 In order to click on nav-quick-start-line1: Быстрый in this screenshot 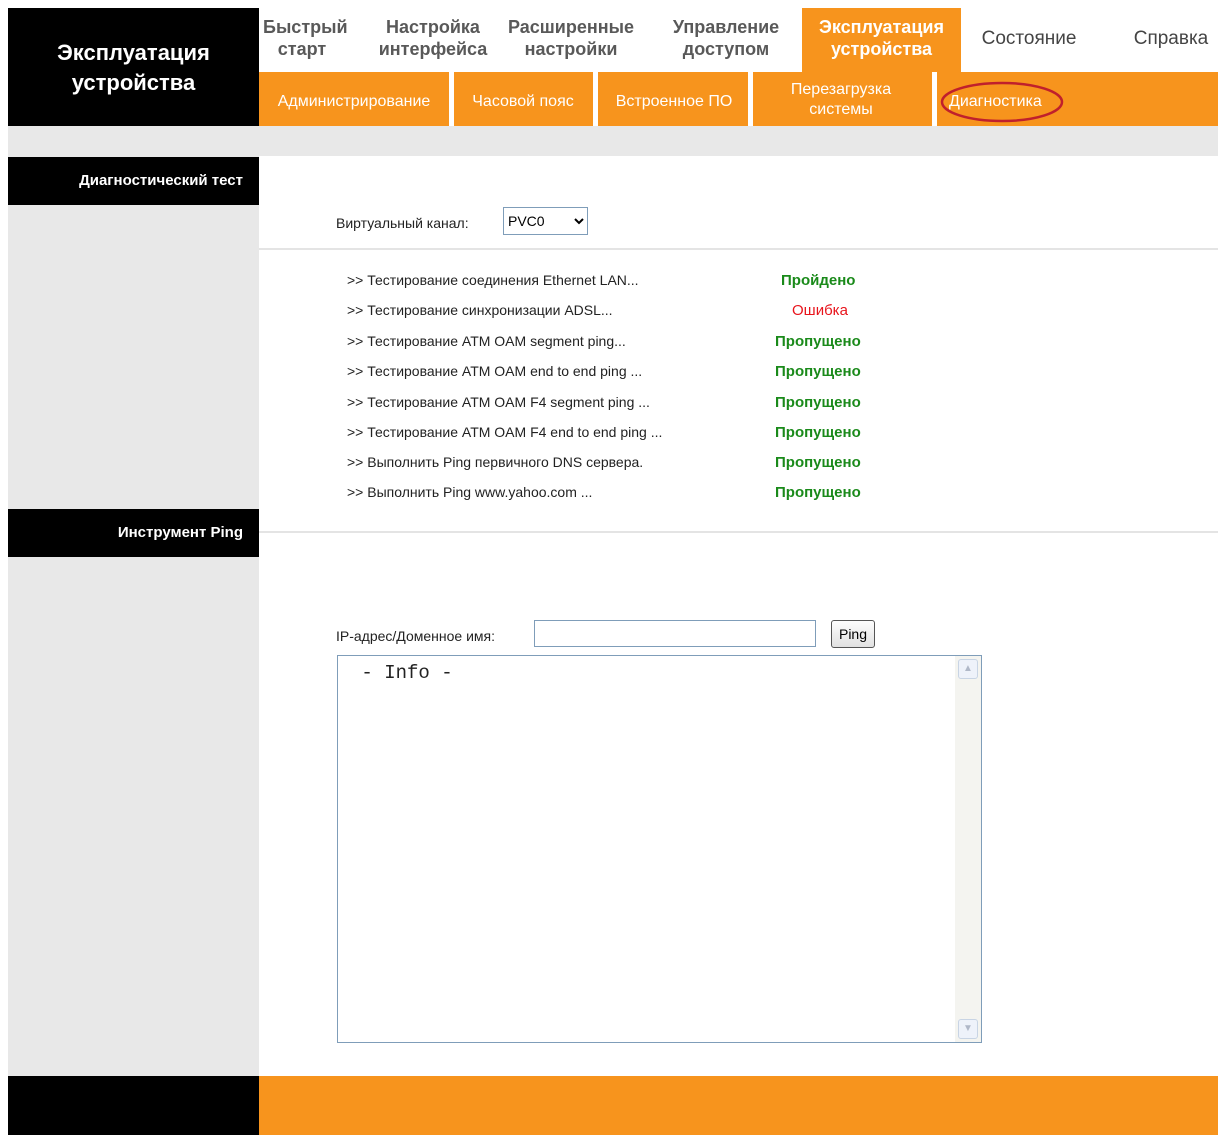, I will do `click(305, 27)`.